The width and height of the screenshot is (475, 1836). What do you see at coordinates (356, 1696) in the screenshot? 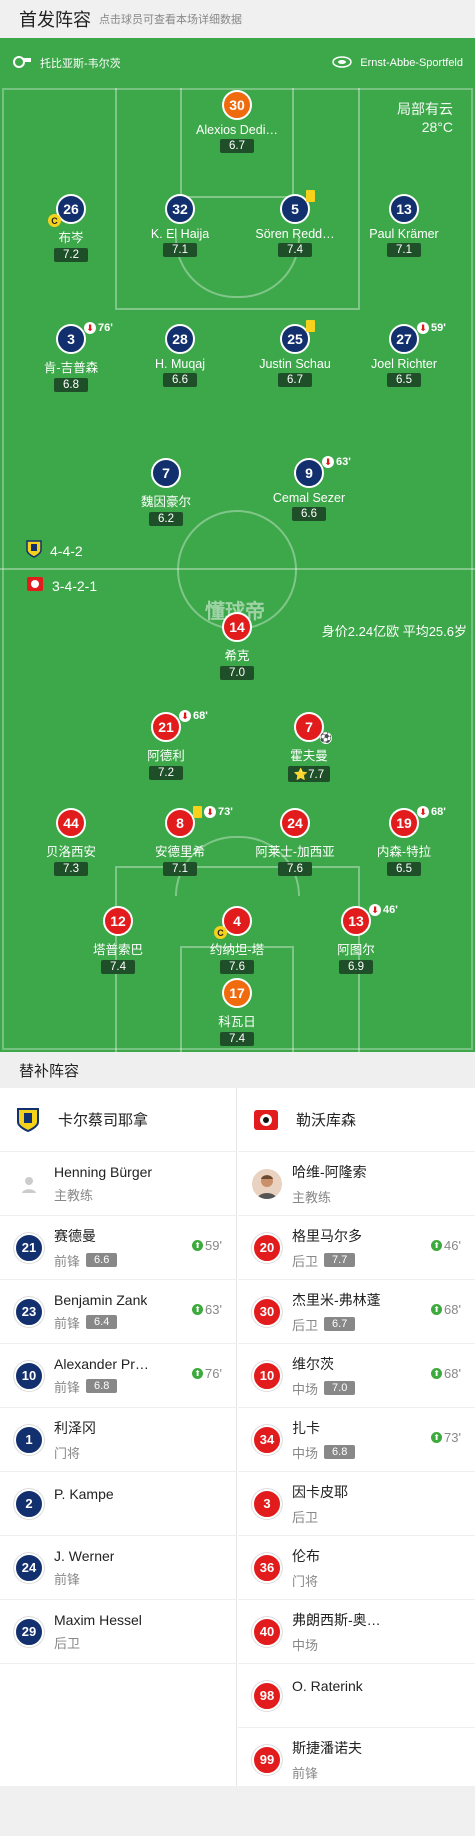
I see `sub-row: 98 O. Raterink` at bounding box center [356, 1696].